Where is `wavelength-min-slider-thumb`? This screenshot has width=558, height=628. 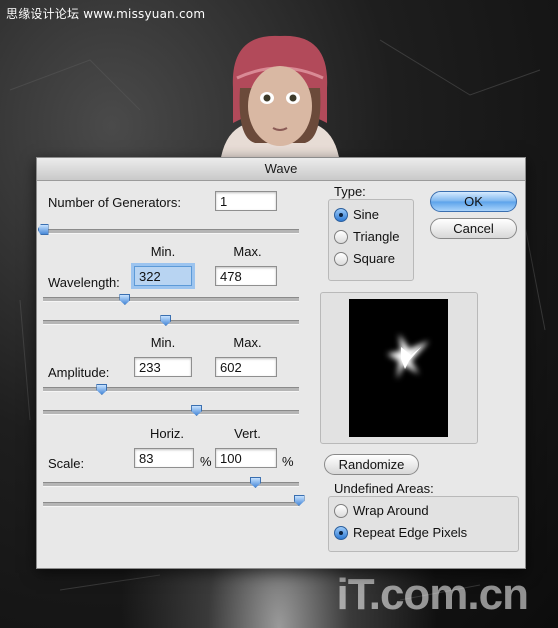
wavelength-min-slider-thumb is located at coordinates (125, 299).